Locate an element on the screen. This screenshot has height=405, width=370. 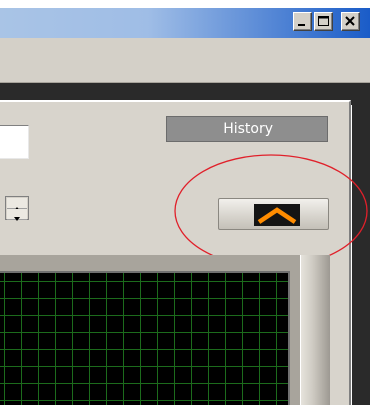
chevron-up-icon is located at coordinates (277, 215).